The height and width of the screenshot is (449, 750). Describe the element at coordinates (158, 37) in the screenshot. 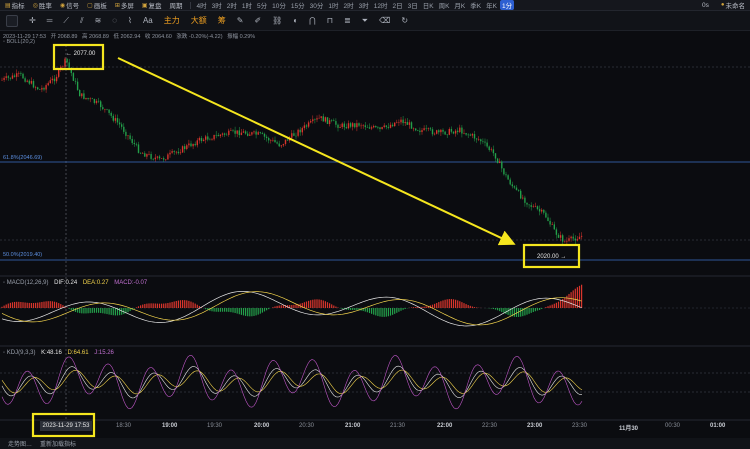

I see `info-close: 收 2064.60` at that location.